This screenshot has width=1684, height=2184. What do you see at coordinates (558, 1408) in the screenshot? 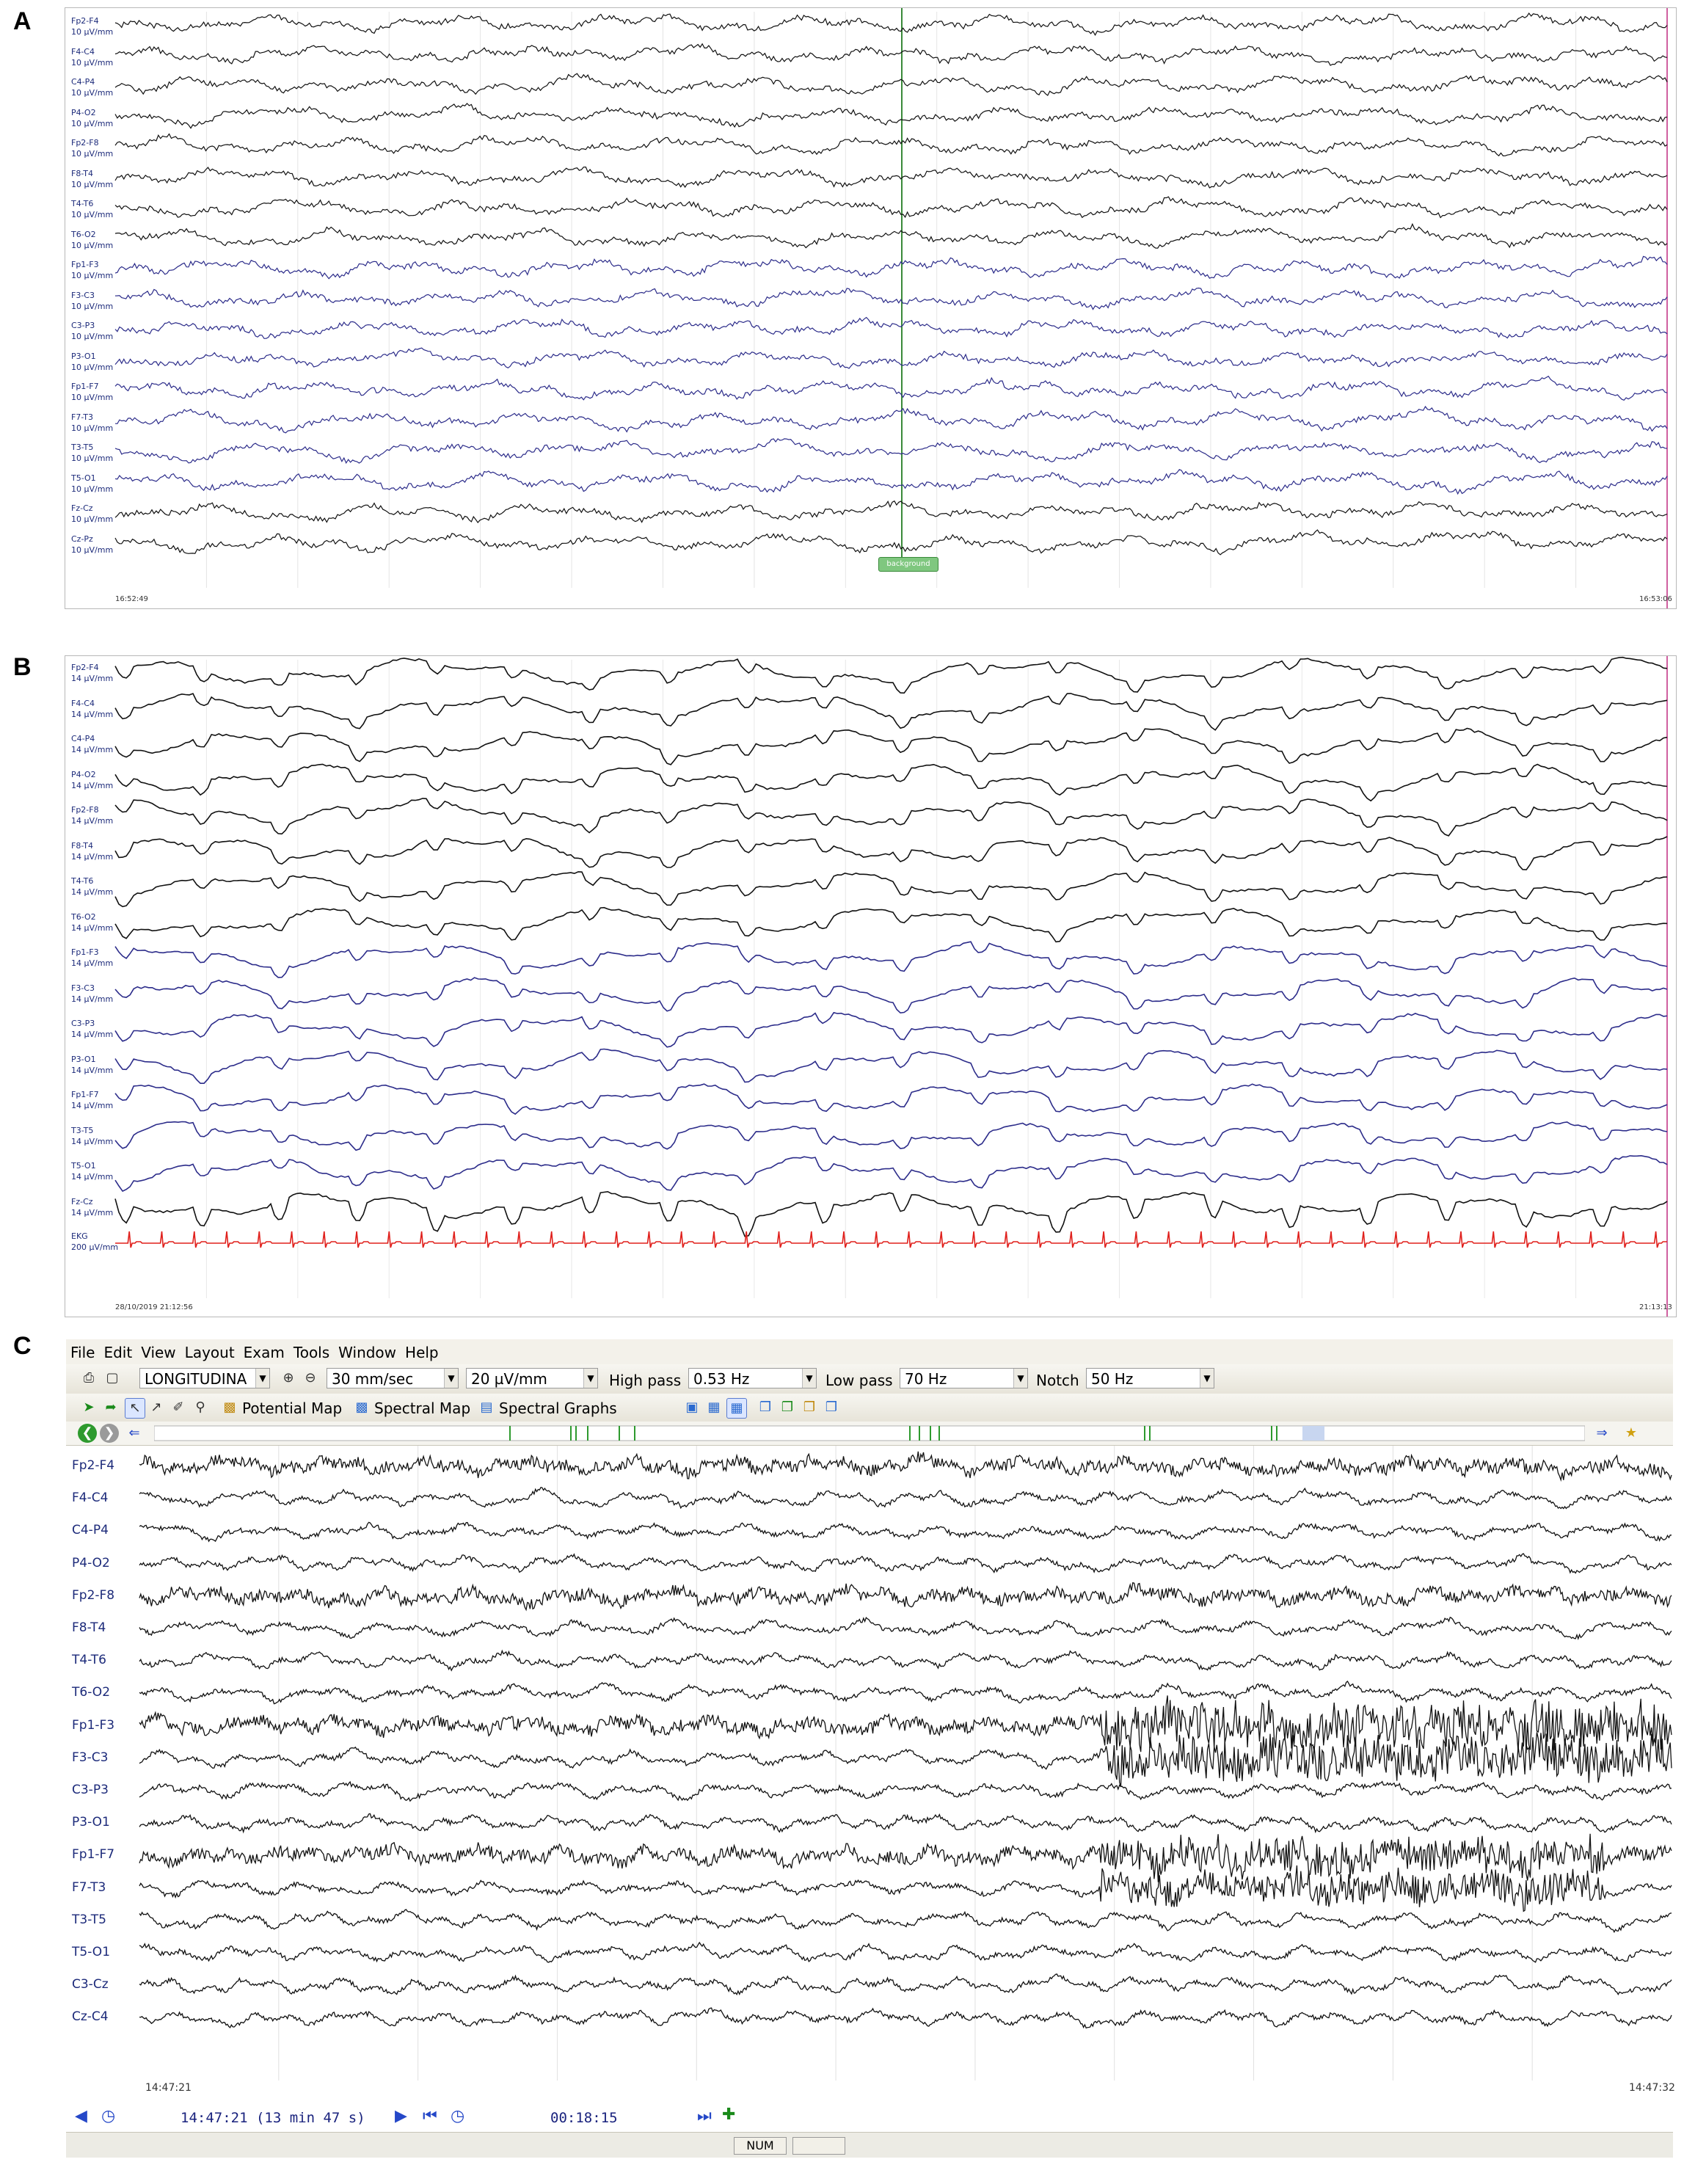
I see `spectral-graphs-button: Spectral Graphs` at bounding box center [558, 1408].